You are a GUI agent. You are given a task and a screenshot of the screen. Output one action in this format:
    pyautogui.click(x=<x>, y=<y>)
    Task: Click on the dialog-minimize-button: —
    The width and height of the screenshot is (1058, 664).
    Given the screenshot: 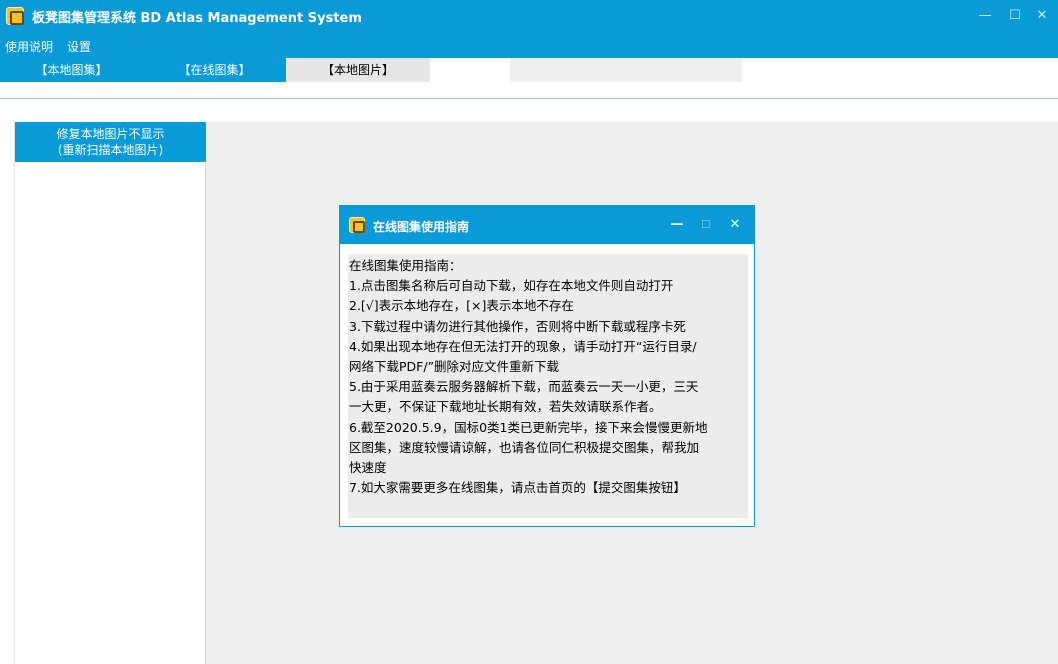 What is the action you would take?
    pyautogui.click(x=677, y=225)
    